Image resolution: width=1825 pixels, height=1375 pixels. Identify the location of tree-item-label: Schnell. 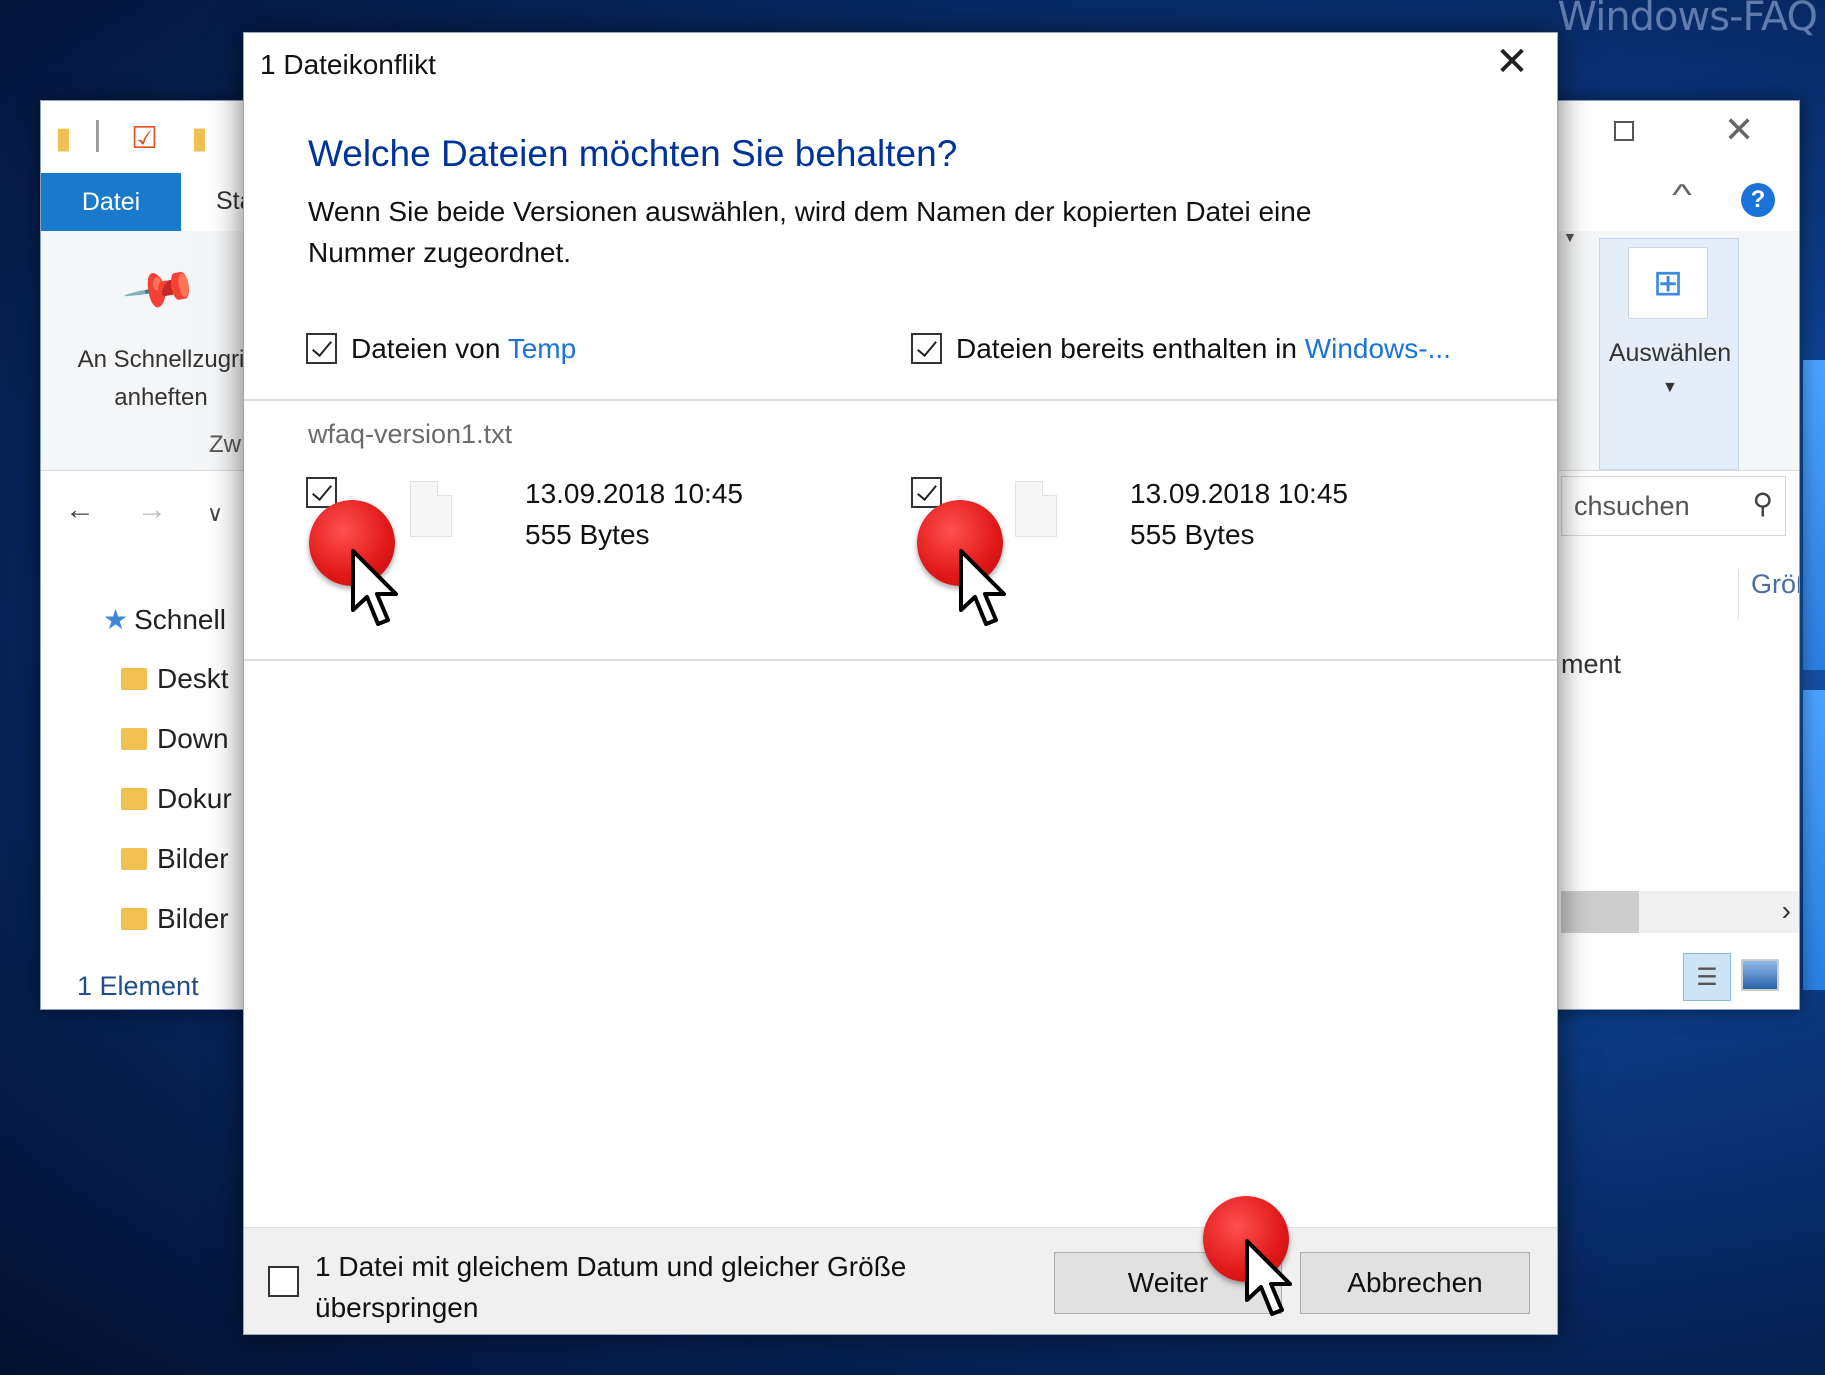
(180, 619).